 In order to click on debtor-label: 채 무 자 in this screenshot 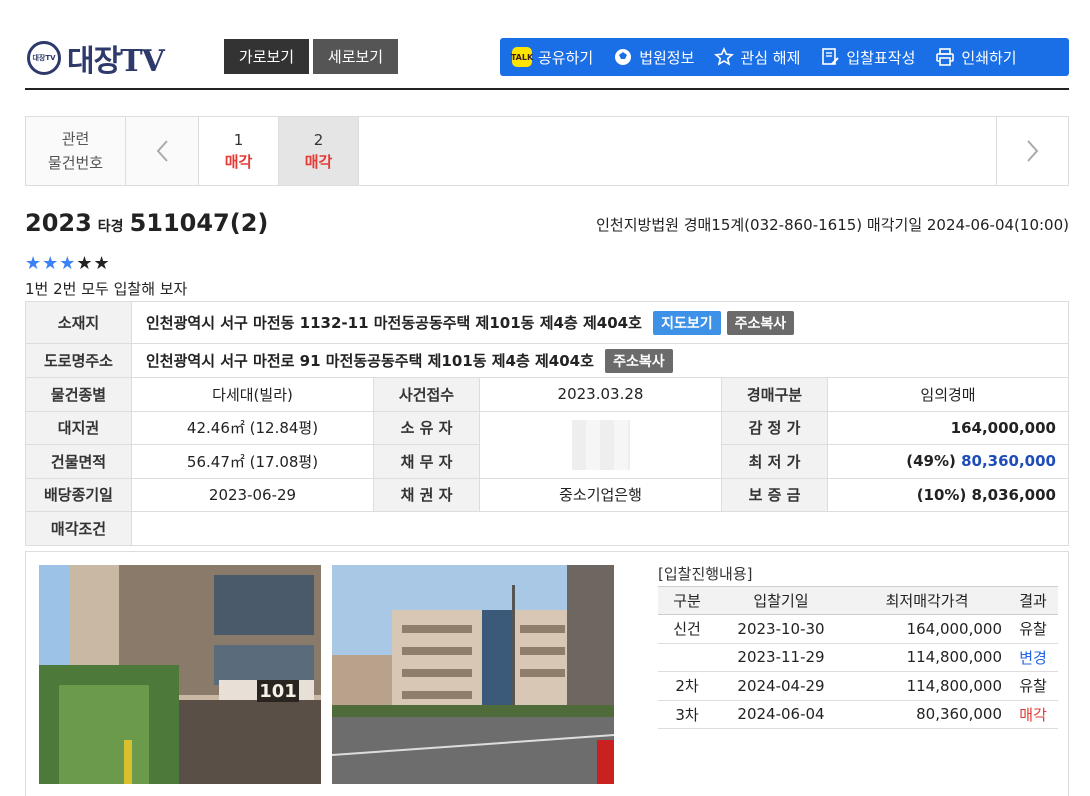, I will do `click(426, 461)`.